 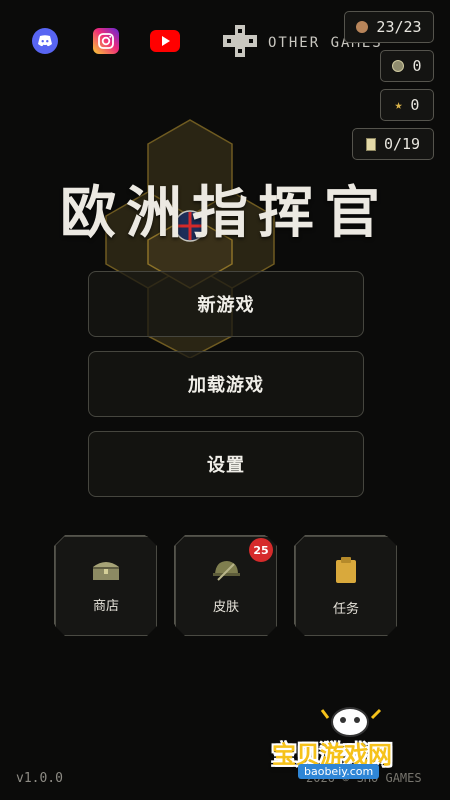 I want to click on stars-value: 0, so click(x=415, y=105).